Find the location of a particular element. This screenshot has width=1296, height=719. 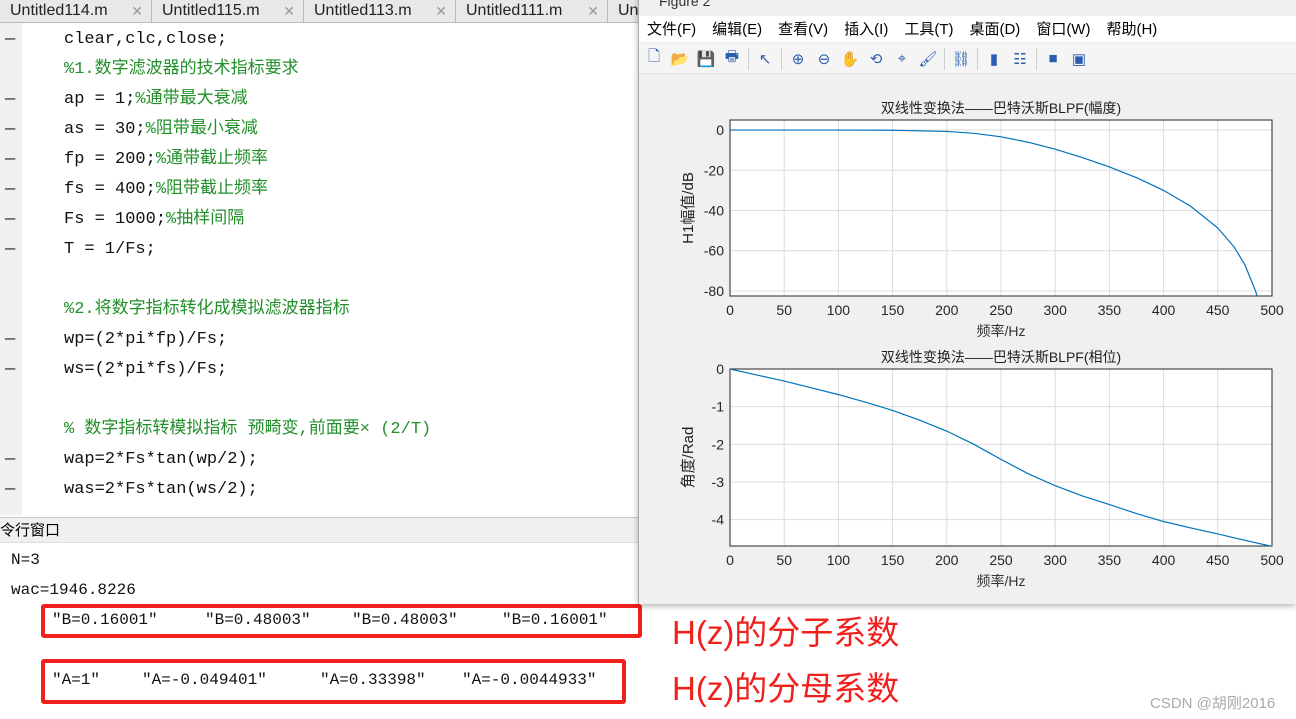

y-tick-label: -80 is located at coordinates (714, 291).